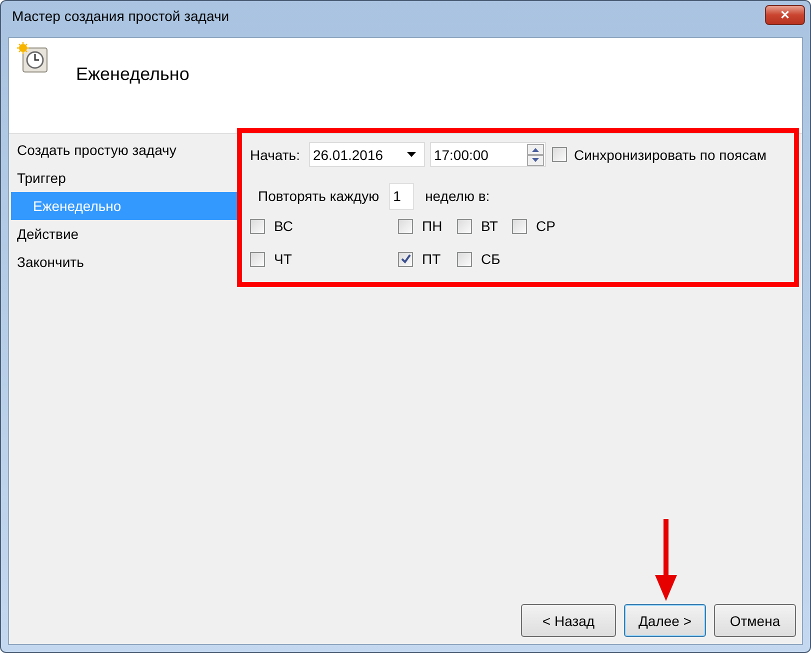 Image resolution: width=811 pixels, height=653 pixels. Describe the element at coordinates (535, 155) in the screenshot. I see `spinner-icon` at that location.